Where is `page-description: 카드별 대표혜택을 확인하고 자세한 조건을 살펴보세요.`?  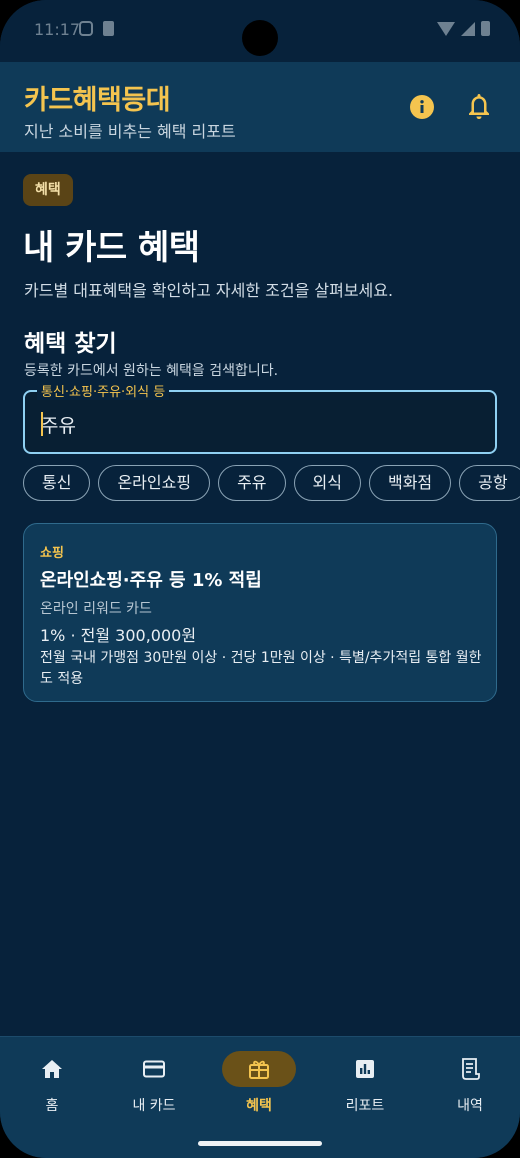 page-description: 카드별 대표혜택을 확인하고 자세한 조건을 살펴보세요. is located at coordinates (209, 290).